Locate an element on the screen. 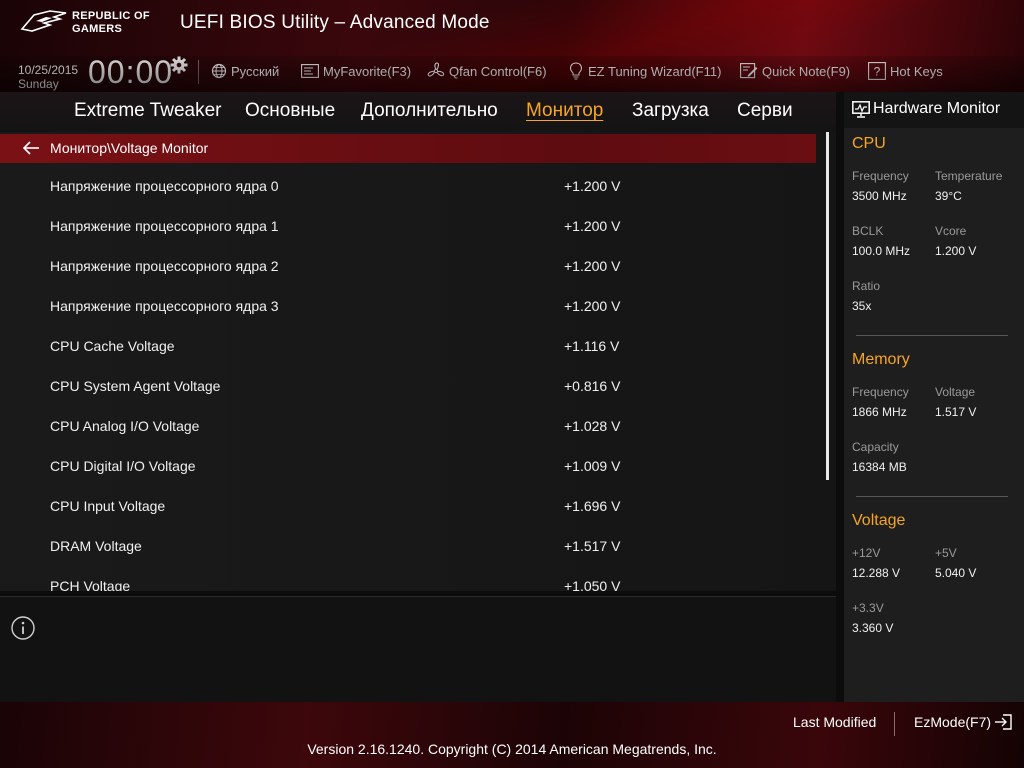  quick-note-label: Quick Note(F9) is located at coordinates (806, 71).